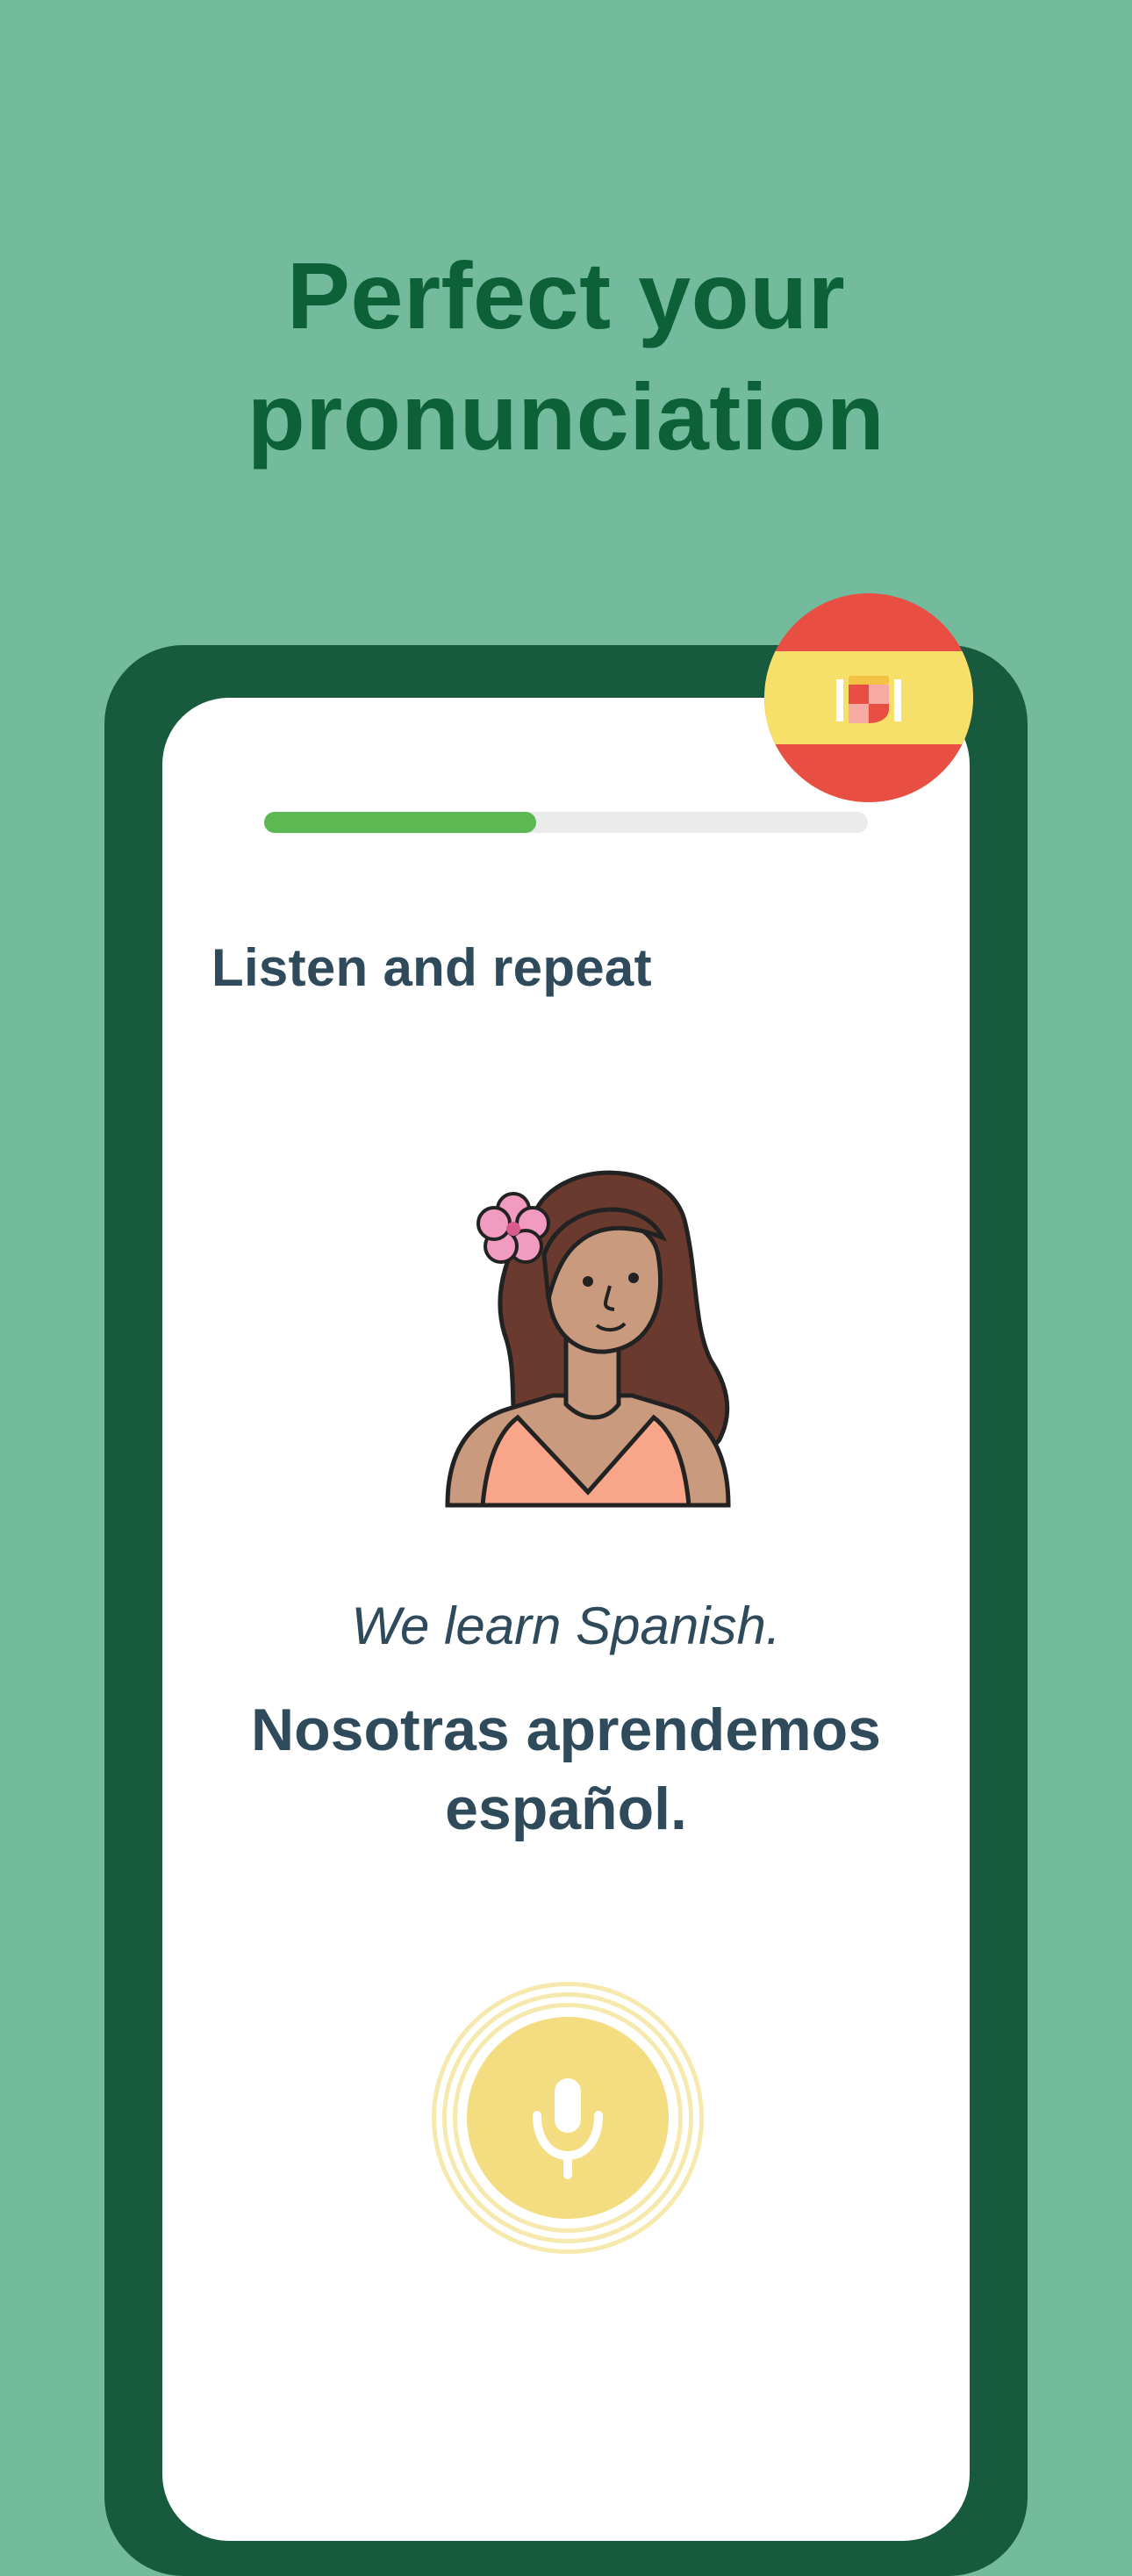 This screenshot has width=1132, height=2576. I want to click on headline: Perfect your pronunciation, so click(566, 356).